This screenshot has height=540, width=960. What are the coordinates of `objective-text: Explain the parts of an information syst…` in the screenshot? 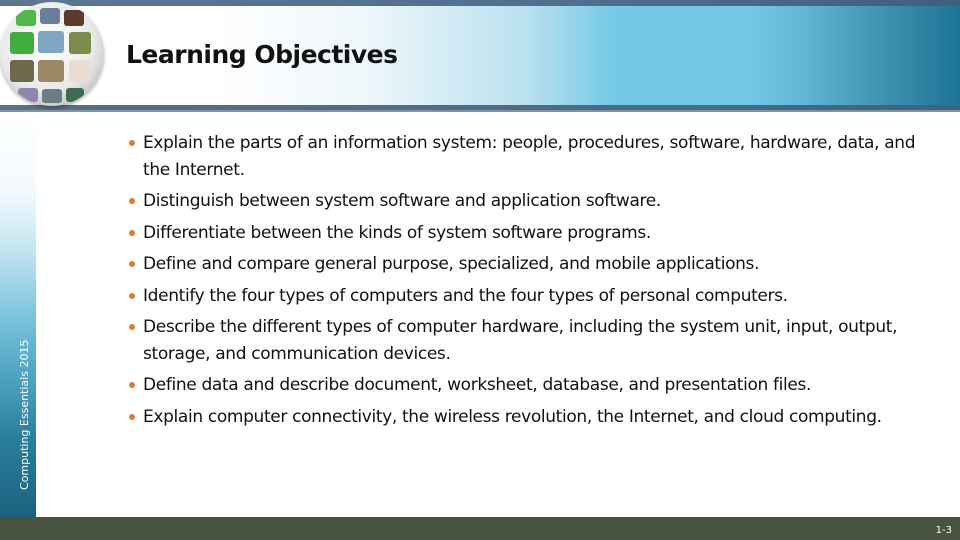 It's located at (529, 156).